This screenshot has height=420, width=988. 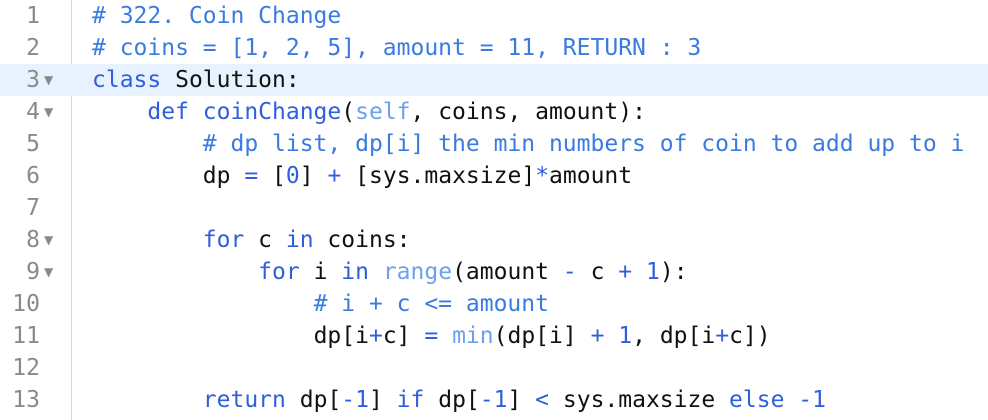 I want to click on code-line-12: 12, so click(x=494, y=368).